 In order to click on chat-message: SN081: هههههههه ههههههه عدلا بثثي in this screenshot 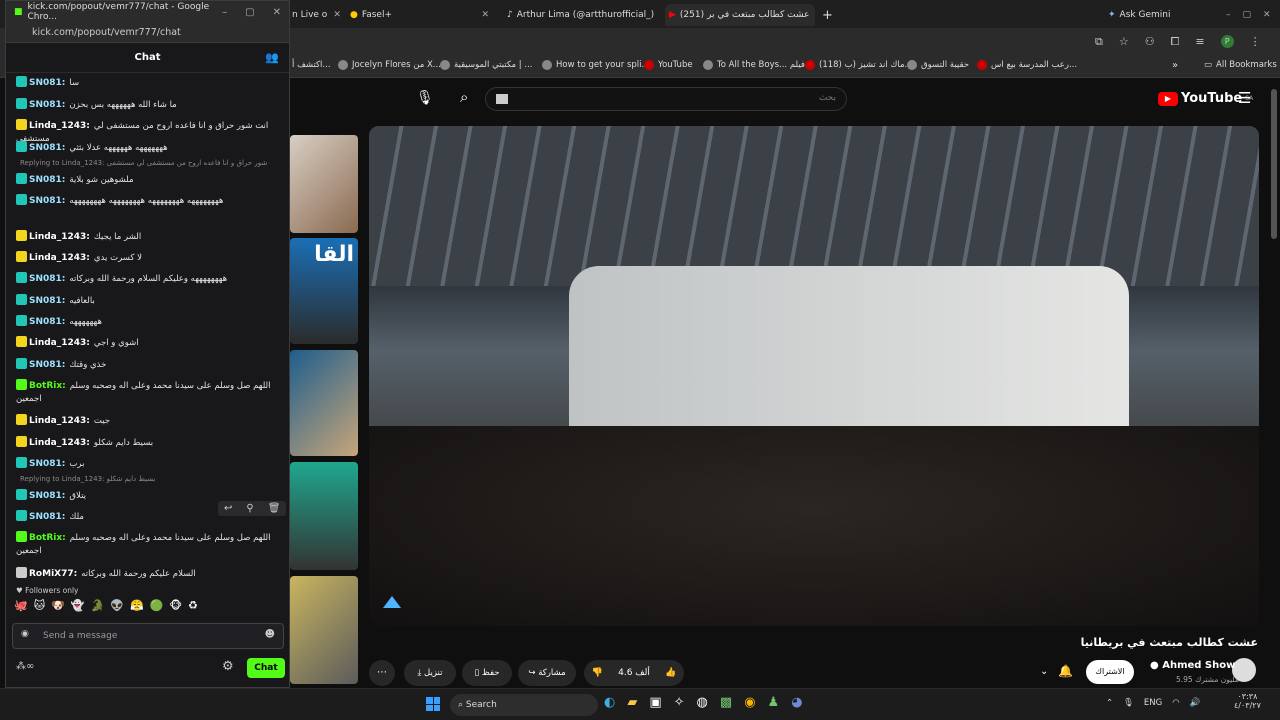, I will do `click(147, 148)`.